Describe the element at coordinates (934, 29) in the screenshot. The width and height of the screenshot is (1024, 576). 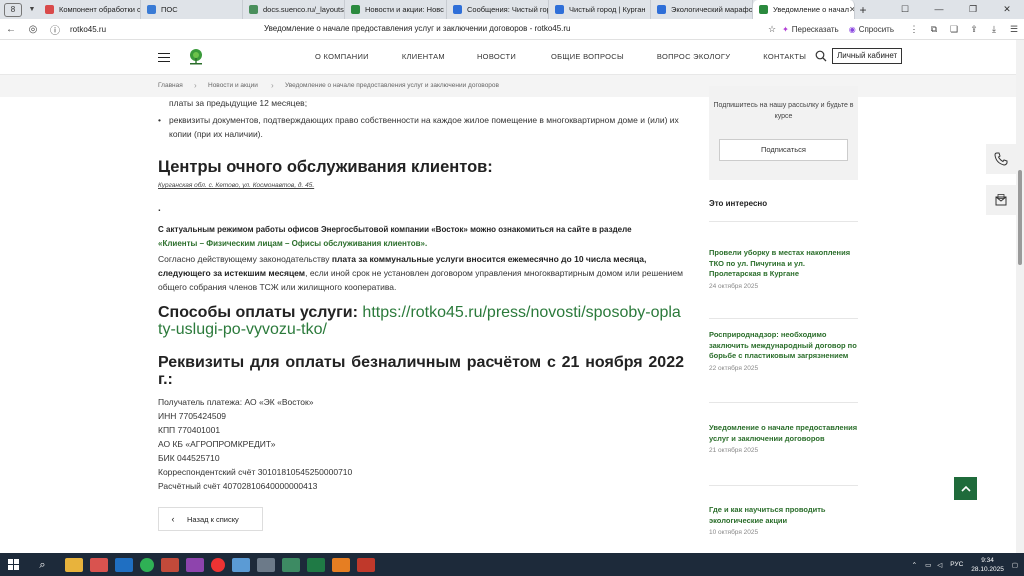
I see `extensions-icon: ⧉` at that location.